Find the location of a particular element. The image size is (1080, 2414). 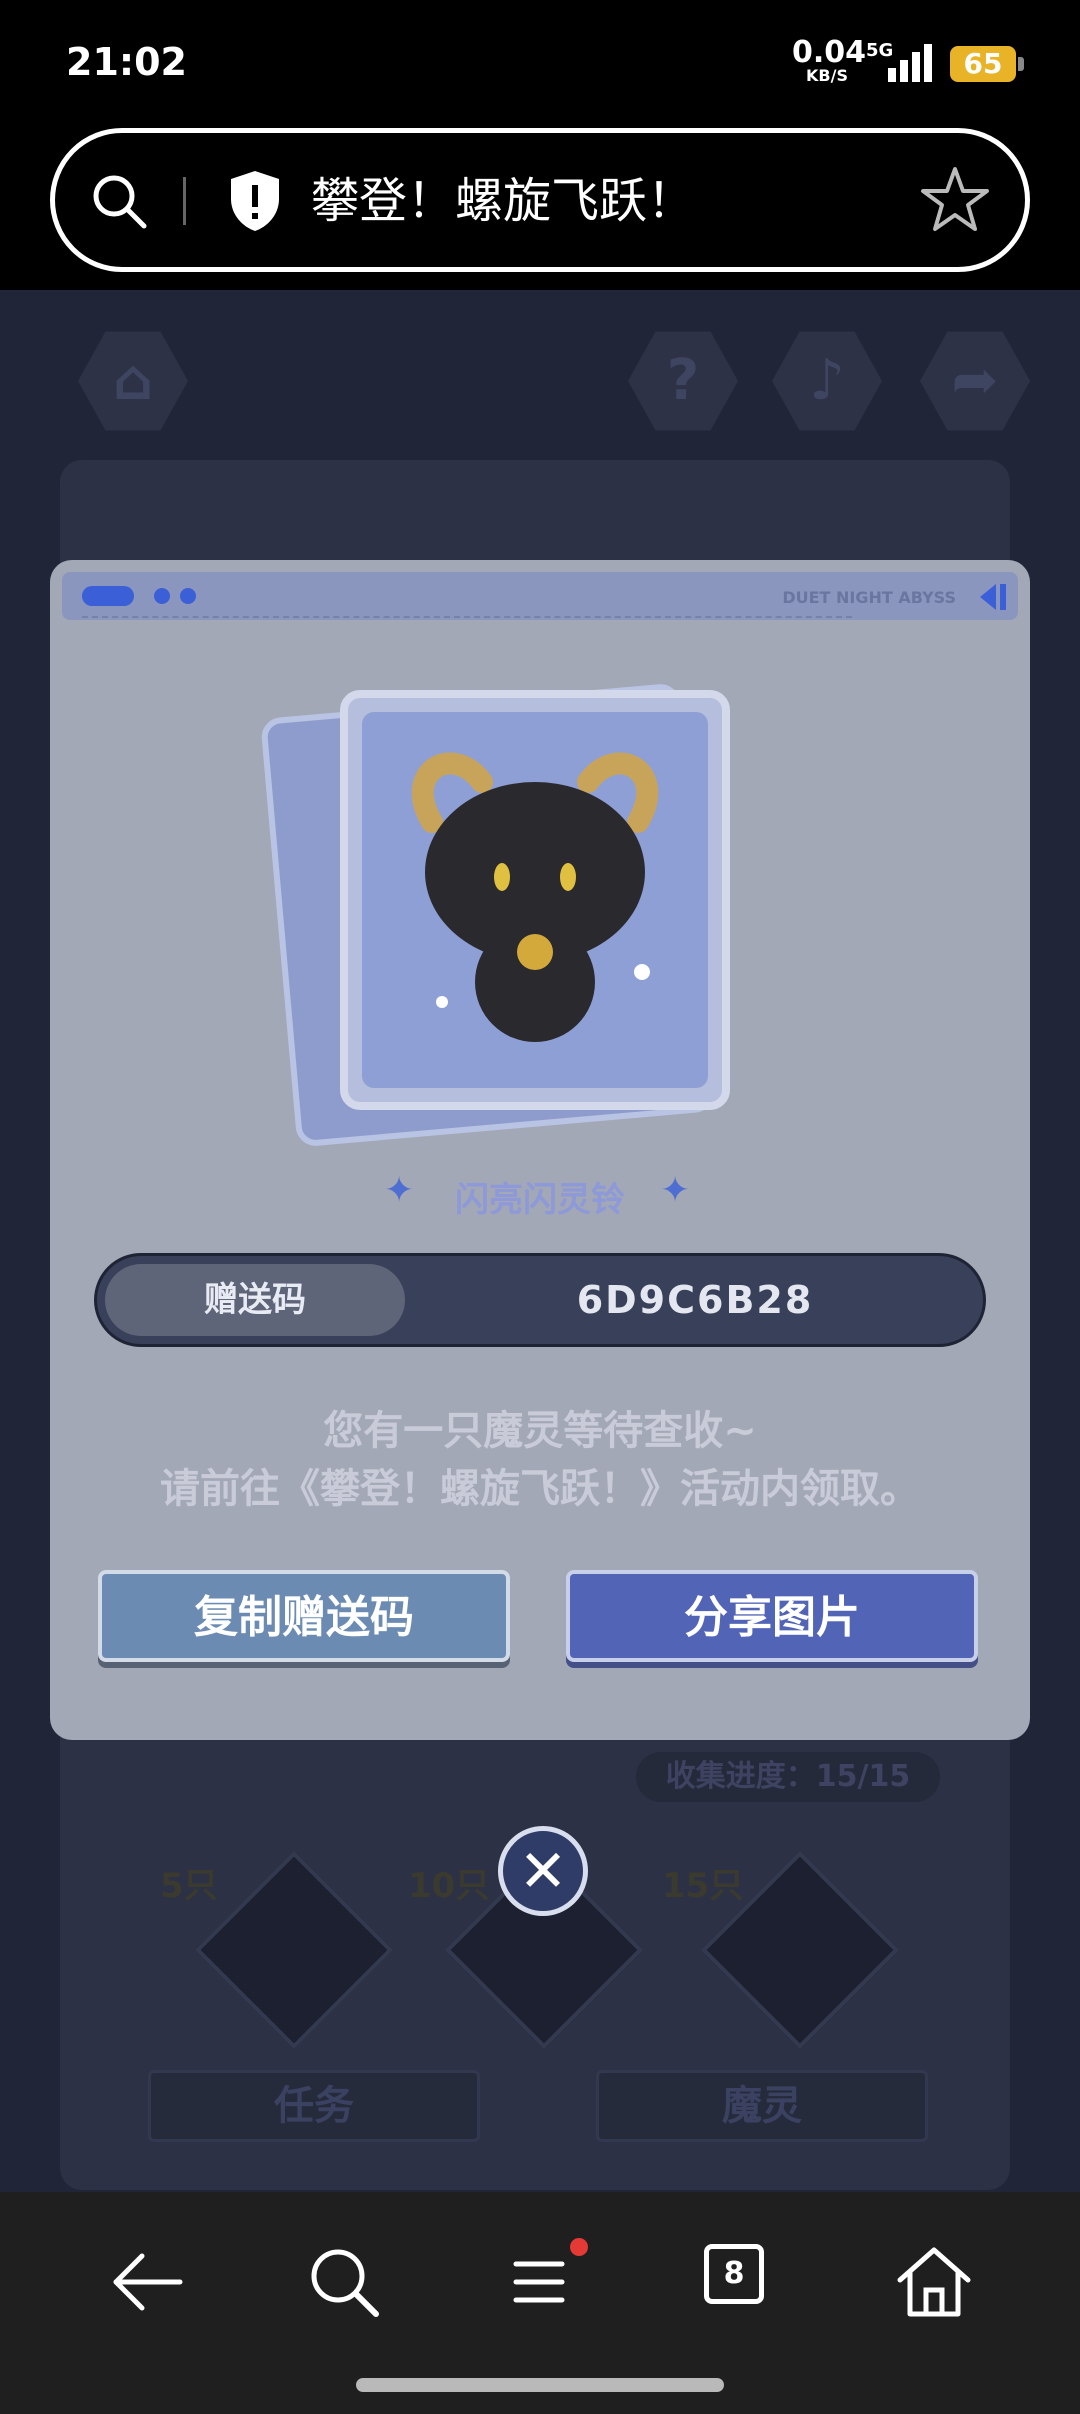

address-bar: 攀登！螺旋飞跃！ is located at coordinates (540, 200).